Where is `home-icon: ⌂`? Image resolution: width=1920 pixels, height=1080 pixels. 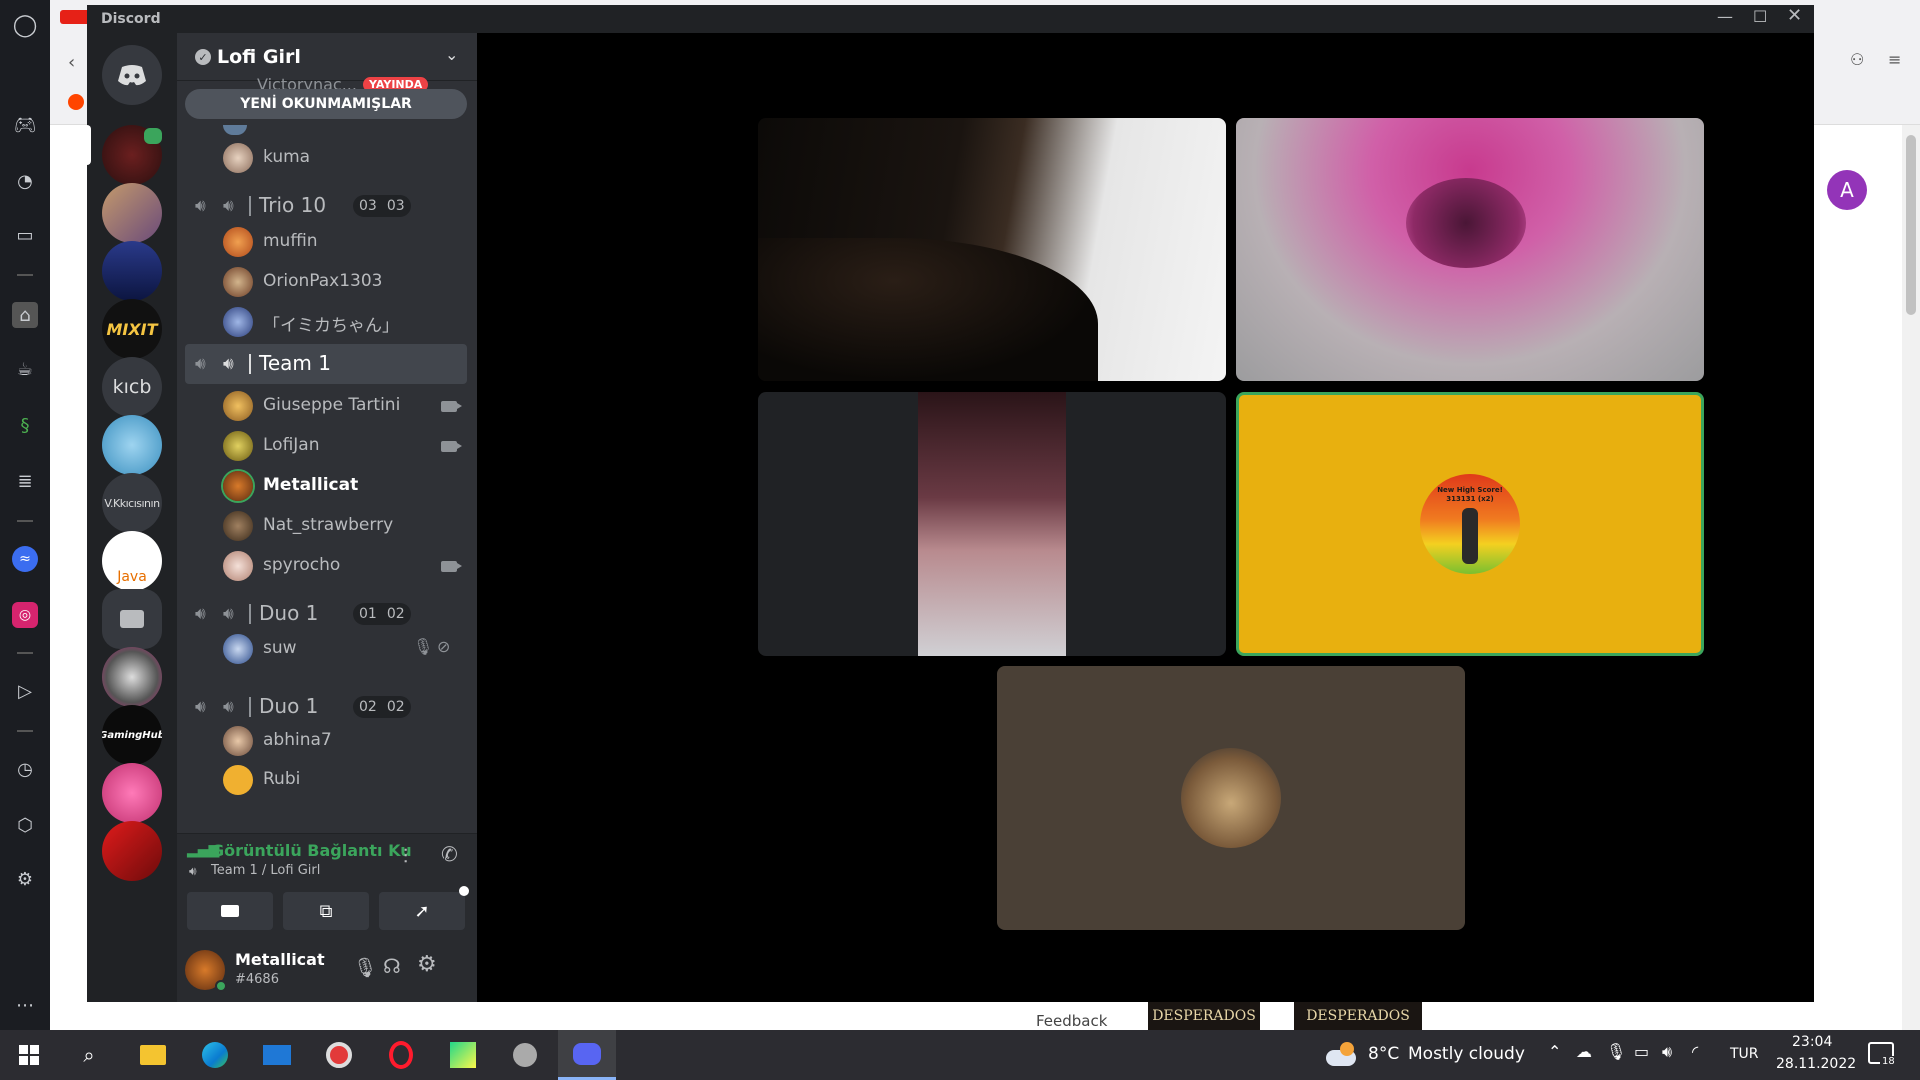
home-icon: ⌂ is located at coordinates (25, 315).